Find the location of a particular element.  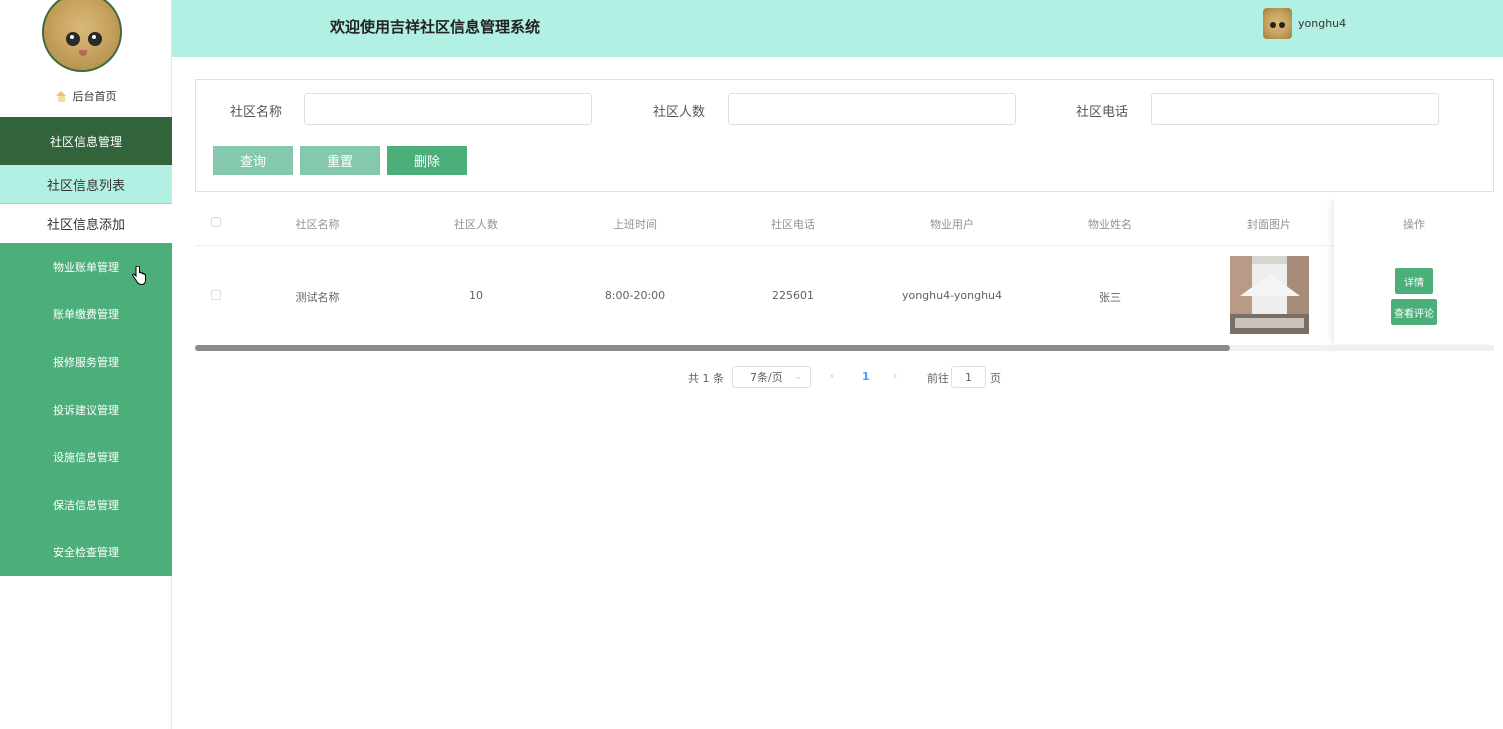

detail-button: 详情 is located at coordinates (1414, 281).